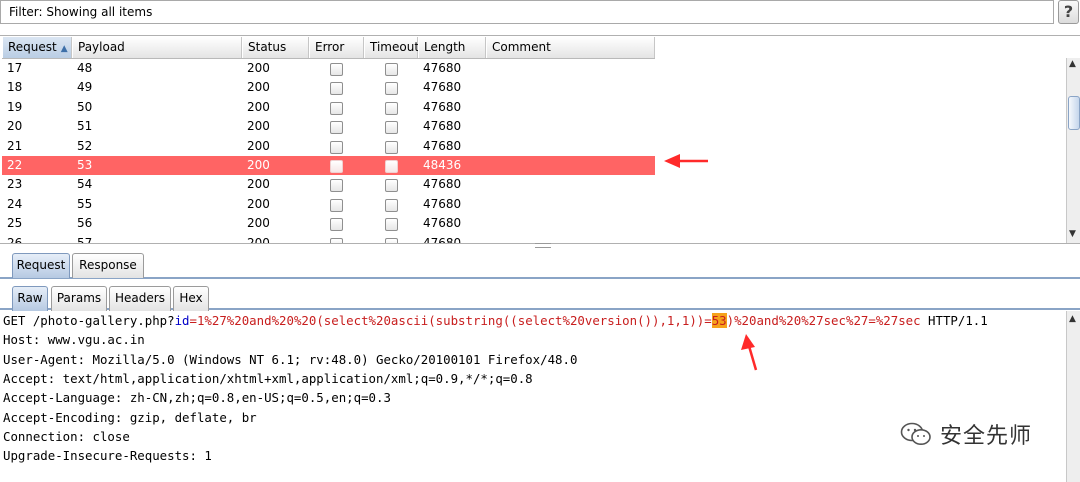 The width and height of the screenshot is (1080, 482). Describe the element at coordinates (1074, 113) in the screenshot. I see `scrollbar-thumb` at that location.